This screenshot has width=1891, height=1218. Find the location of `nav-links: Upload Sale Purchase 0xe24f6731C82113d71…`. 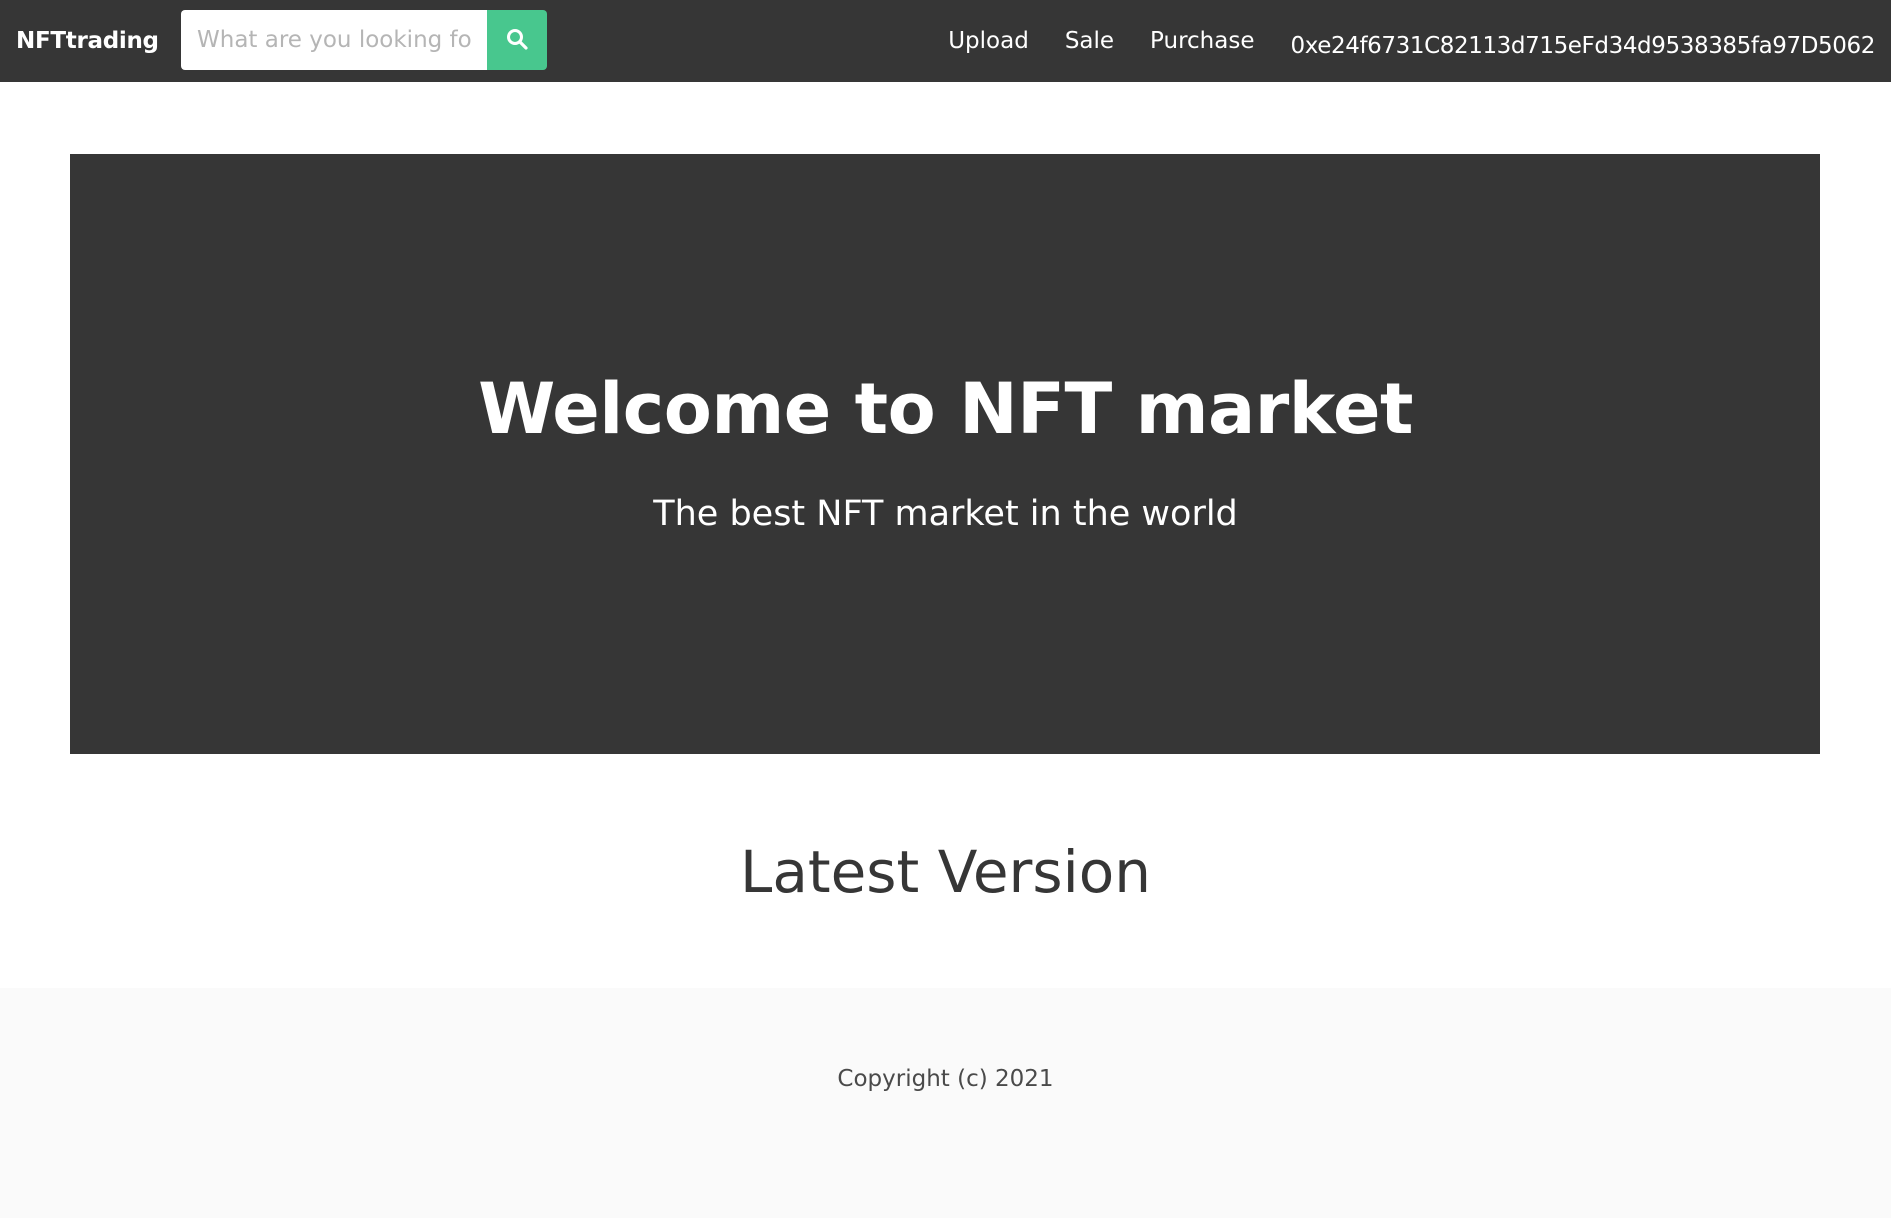

nav-links: Upload Sale Purchase 0xe24f6731C82113d71… is located at coordinates (1393, 41).